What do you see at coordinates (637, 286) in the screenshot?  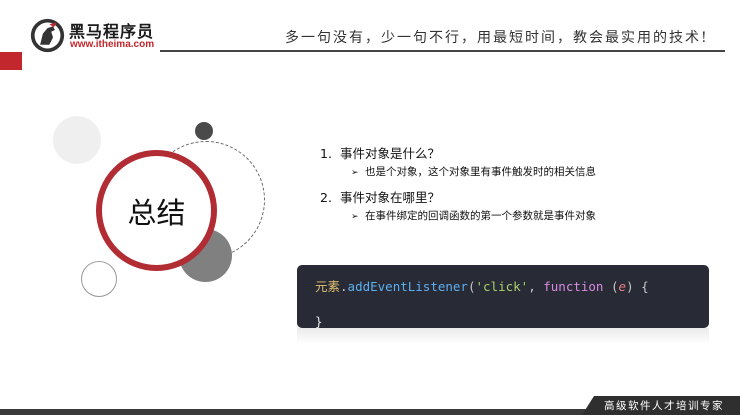 I see `code-param-close: ) {` at bounding box center [637, 286].